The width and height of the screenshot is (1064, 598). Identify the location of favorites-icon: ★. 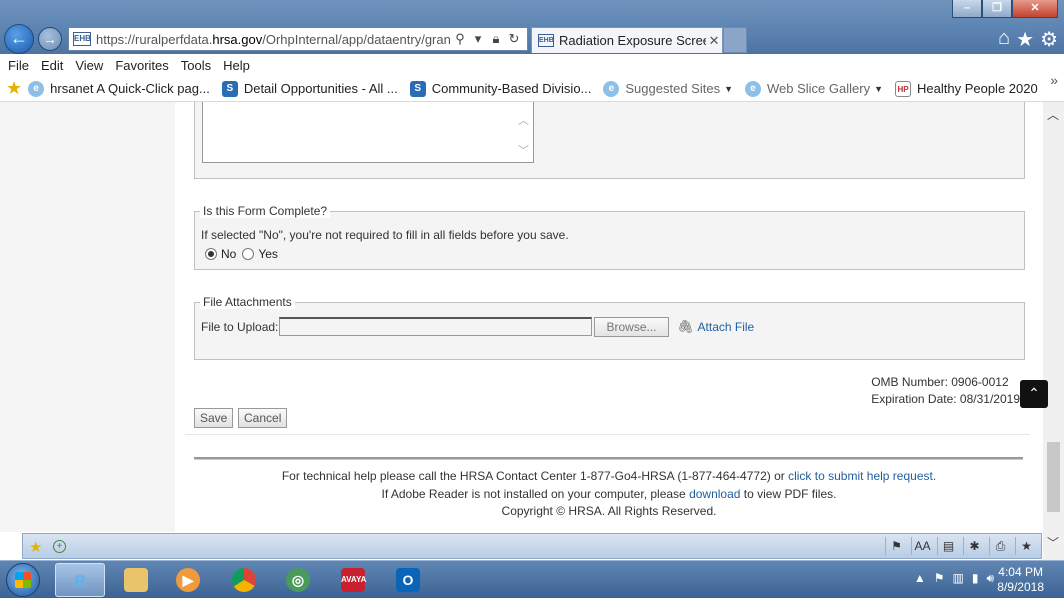
(1026, 546).